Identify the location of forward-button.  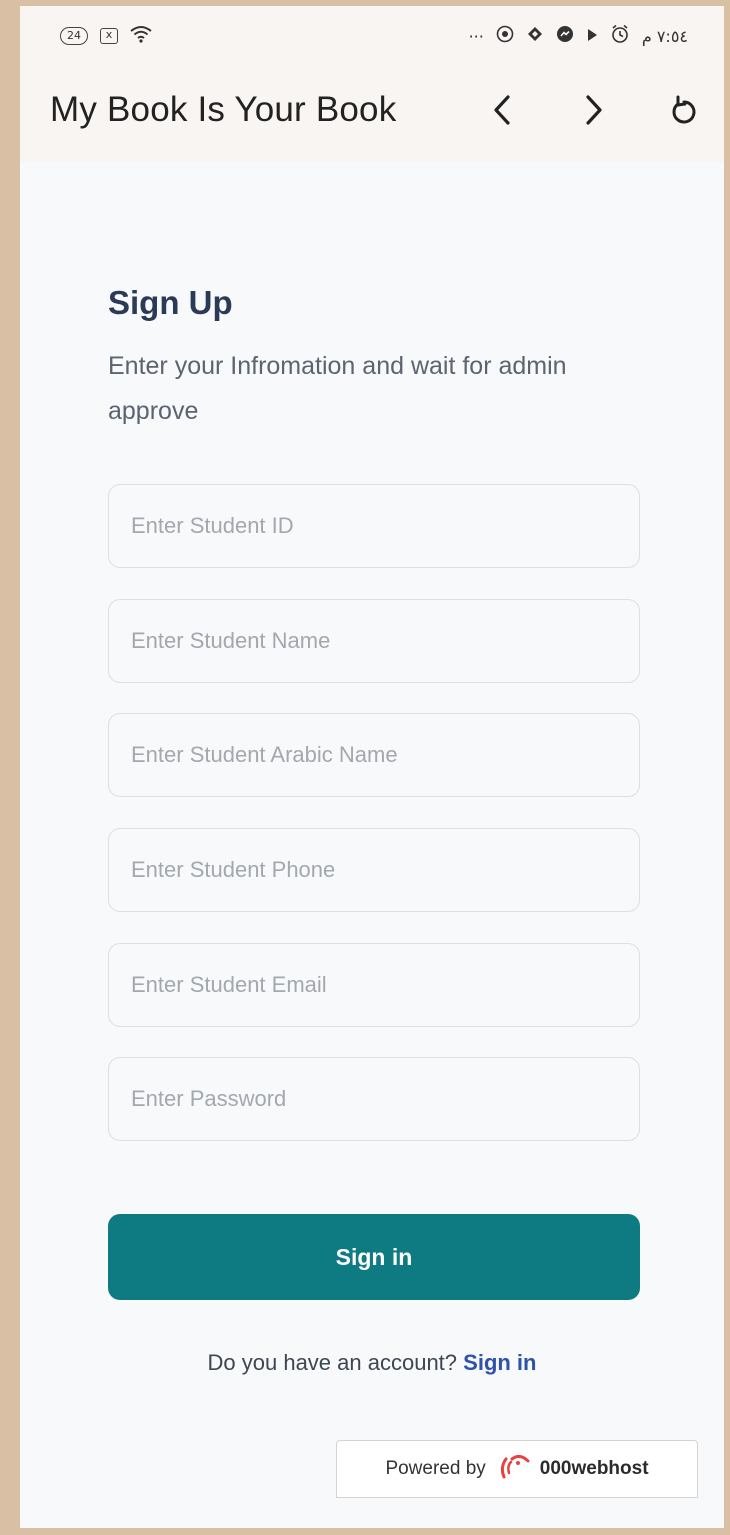
(594, 110).